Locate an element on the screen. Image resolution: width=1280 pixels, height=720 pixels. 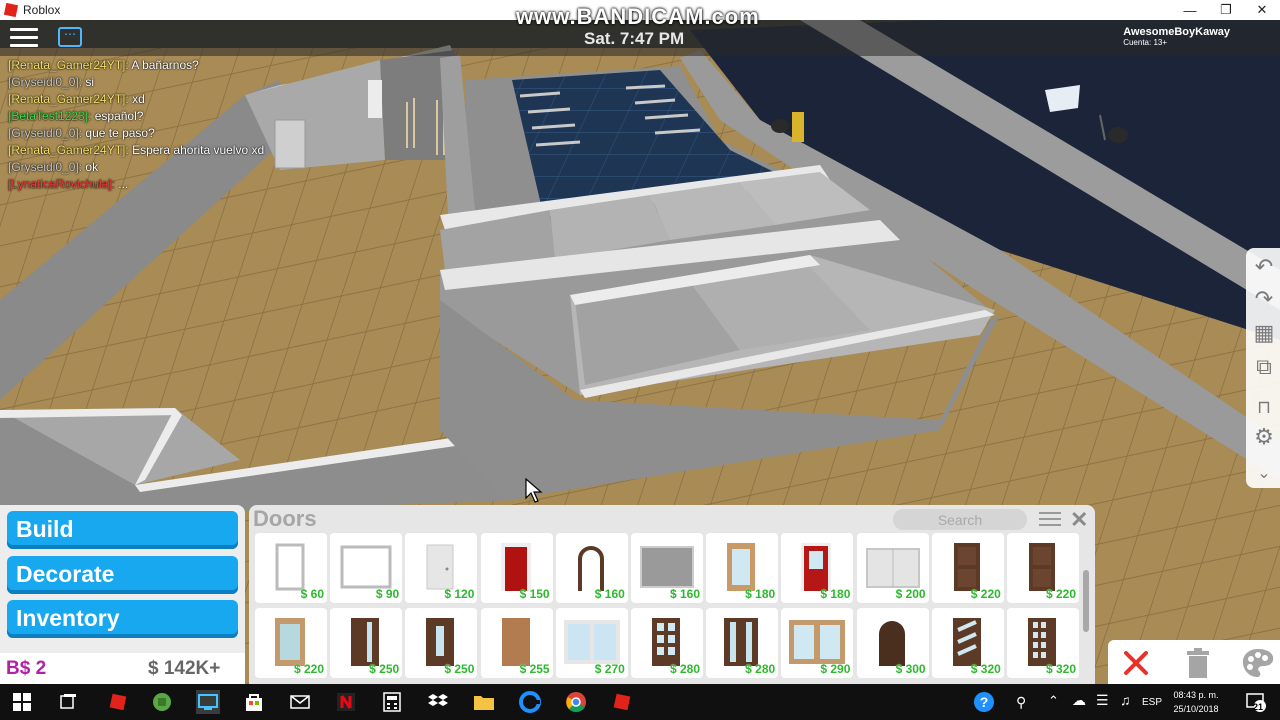
taskbar-date: 25/10/2018 is located at coordinates (1196, 709).